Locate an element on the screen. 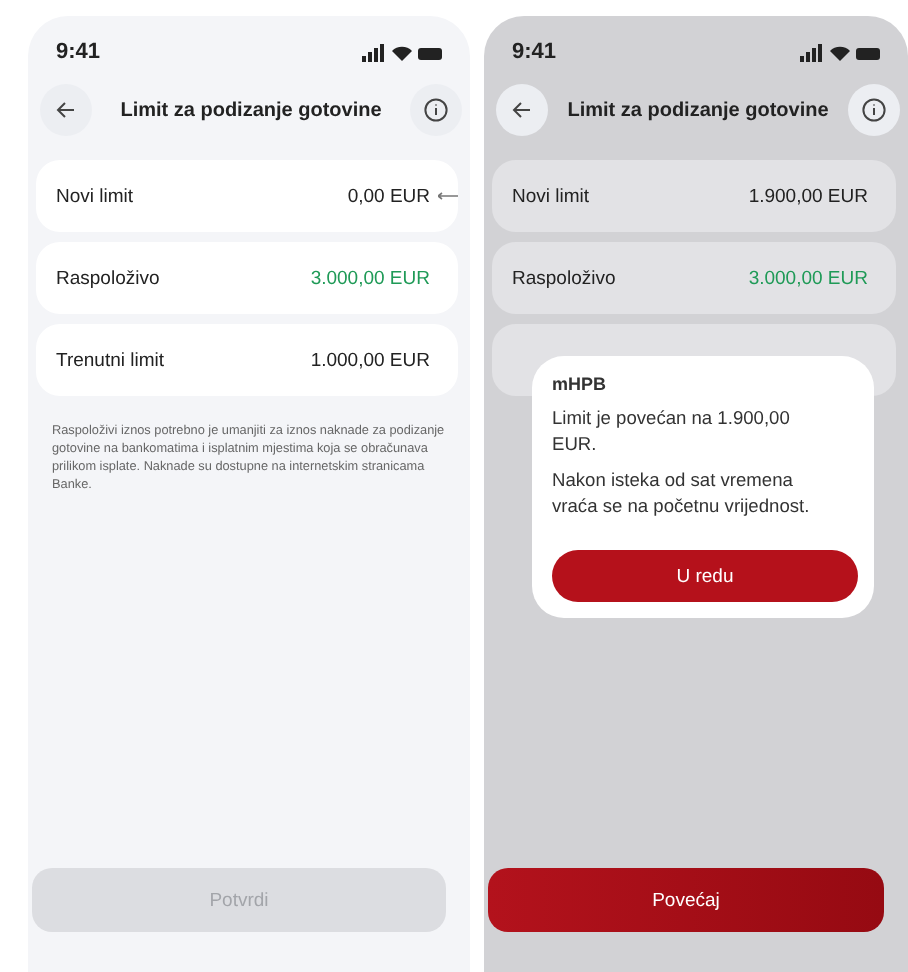 Image resolution: width=908 pixels, height=972 pixels. confirm-button: Povećaj is located at coordinates (686, 900).